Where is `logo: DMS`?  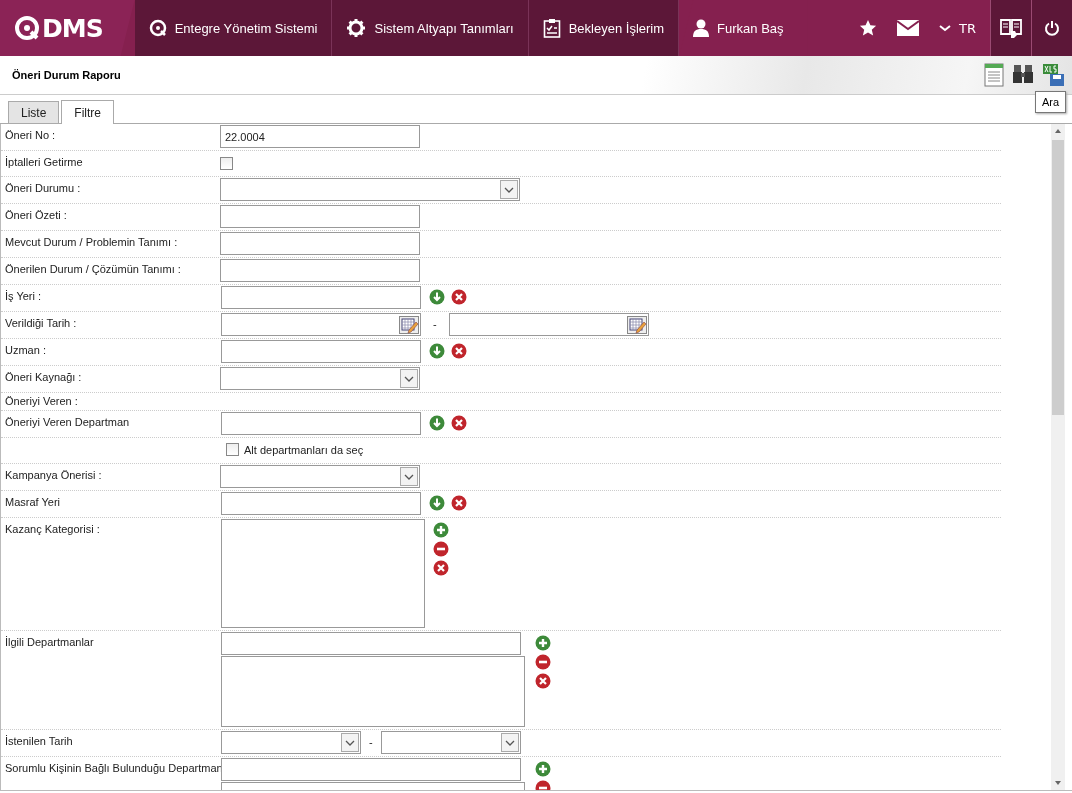 logo: DMS is located at coordinates (67, 28).